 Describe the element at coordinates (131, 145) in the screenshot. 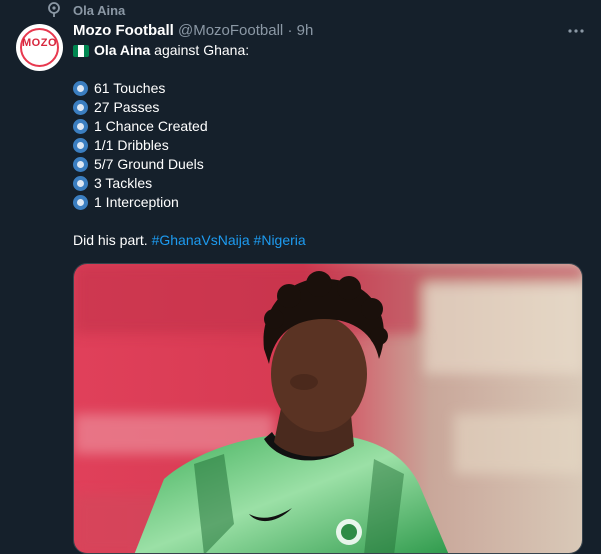

I see `stat-text: 1/1 Dribbles` at that location.